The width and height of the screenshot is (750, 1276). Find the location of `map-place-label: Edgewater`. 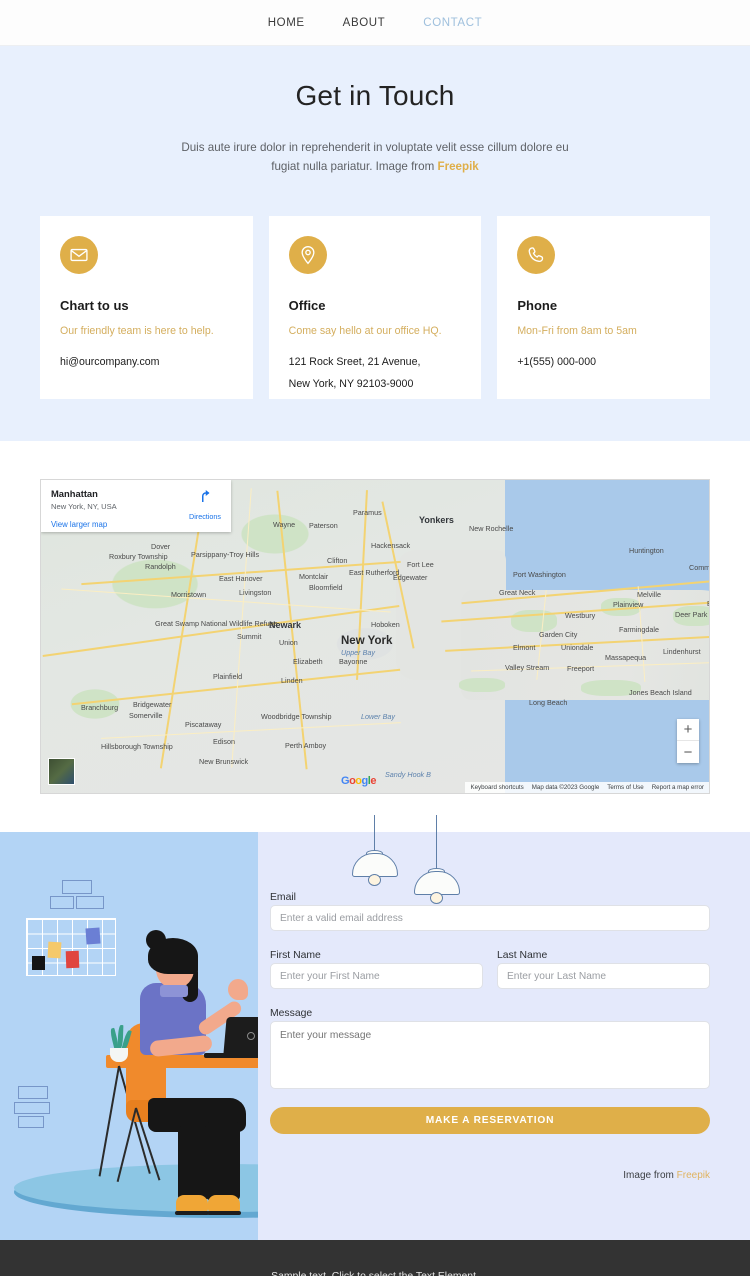

map-place-label: Edgewater is located at coordinates (410, 577).